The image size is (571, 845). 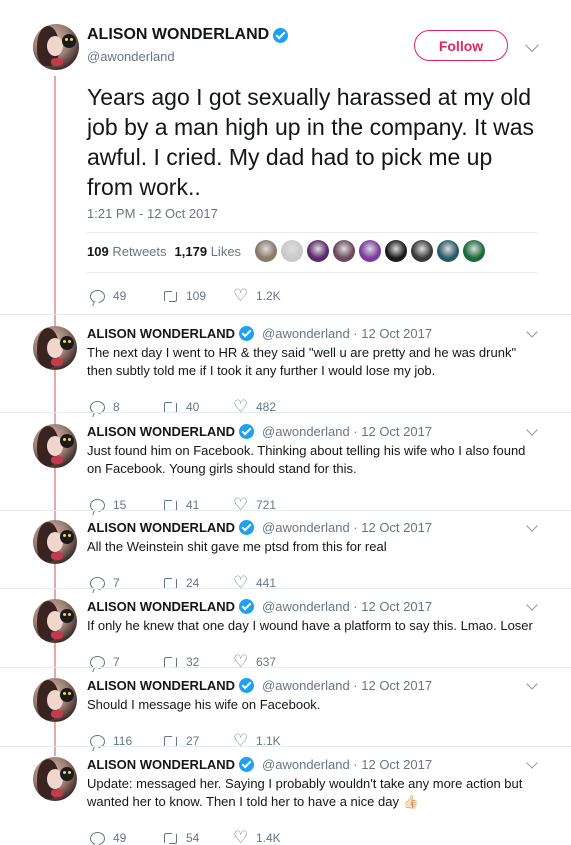 I want to click on like-count: 1.4K, so click(x=268, y=838).